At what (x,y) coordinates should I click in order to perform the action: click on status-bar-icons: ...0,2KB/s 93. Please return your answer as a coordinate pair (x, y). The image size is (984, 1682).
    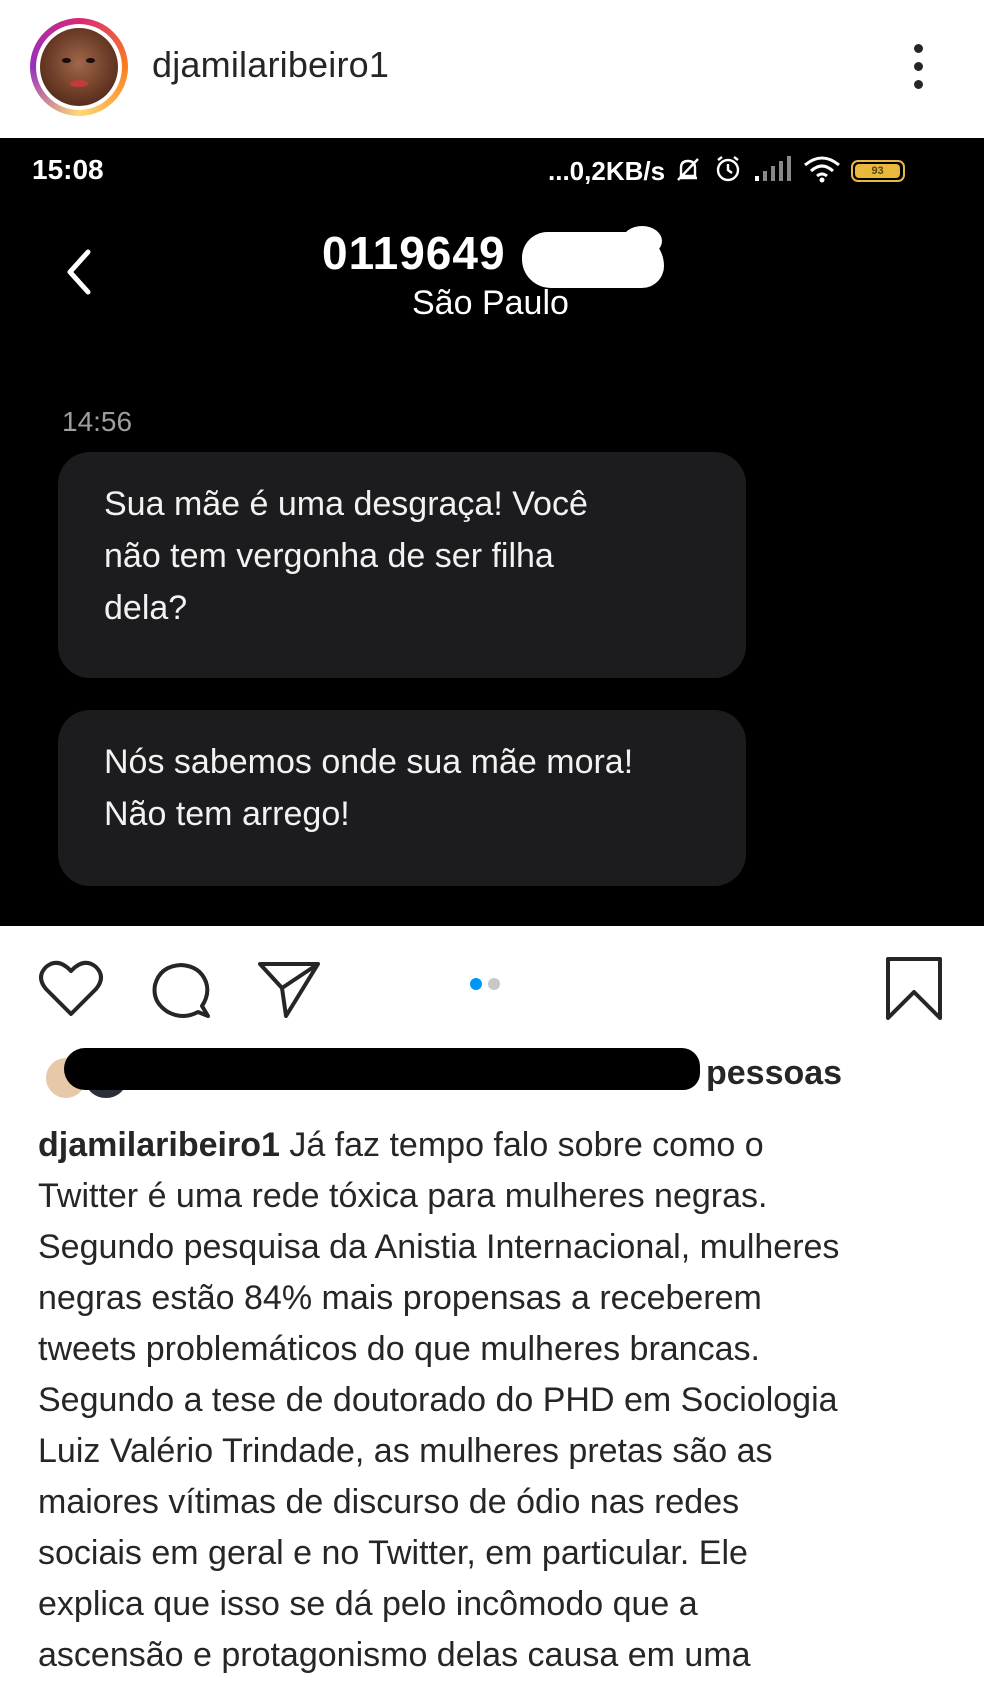
    Looking at the image, I should click on (727, 171).